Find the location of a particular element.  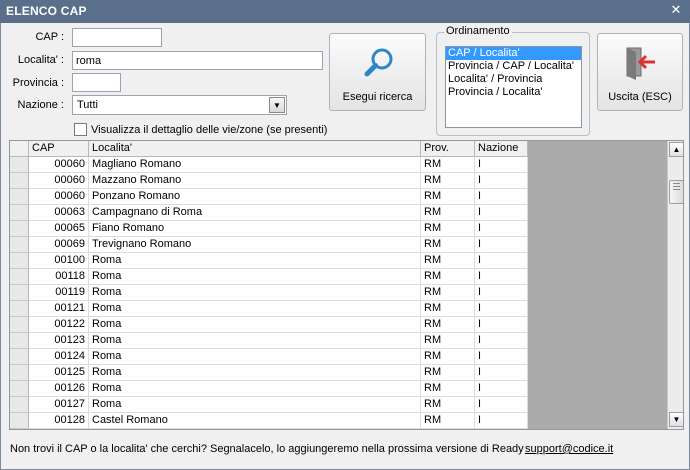

ordinamento-option: CAP / Localita' is located at coordinates (513, 53).